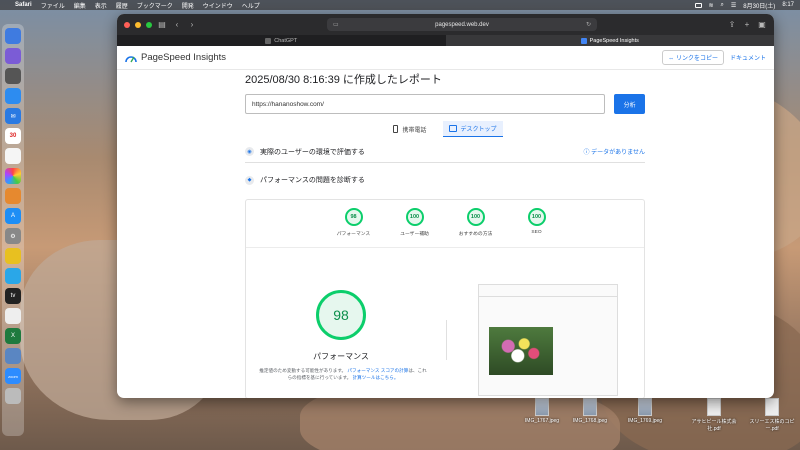 This screenshot has height=450, width=800. I want to click on calendar-icon: 30, so click(13, 136).